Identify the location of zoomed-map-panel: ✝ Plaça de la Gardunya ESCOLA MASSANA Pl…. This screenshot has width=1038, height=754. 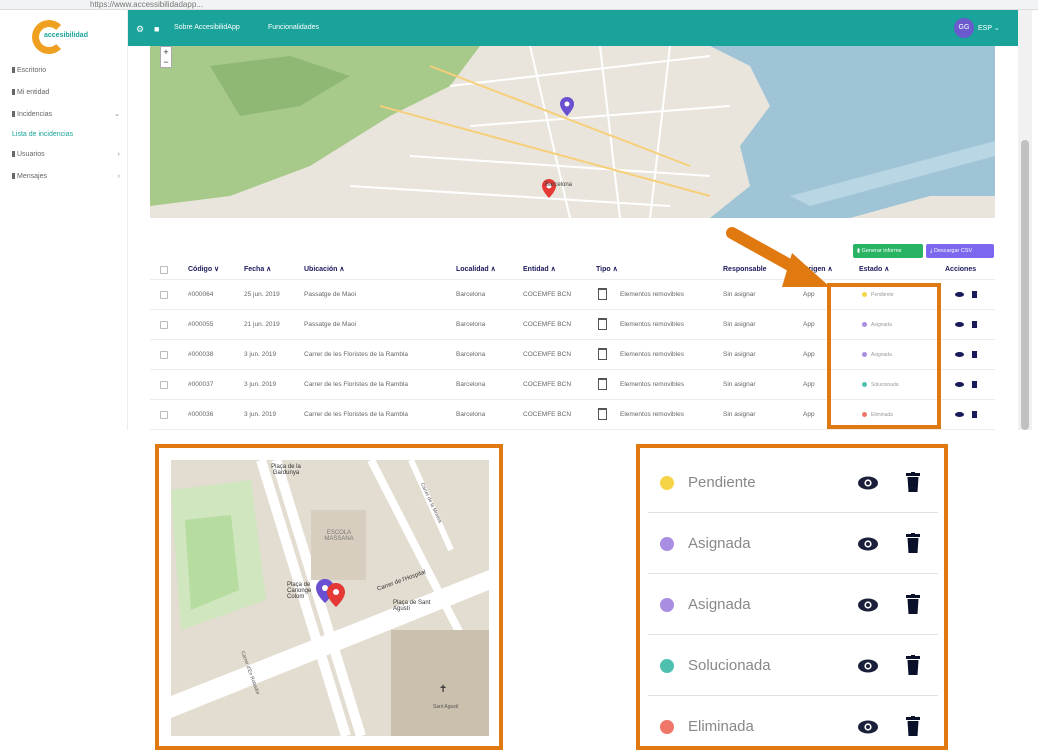
(329, 597).